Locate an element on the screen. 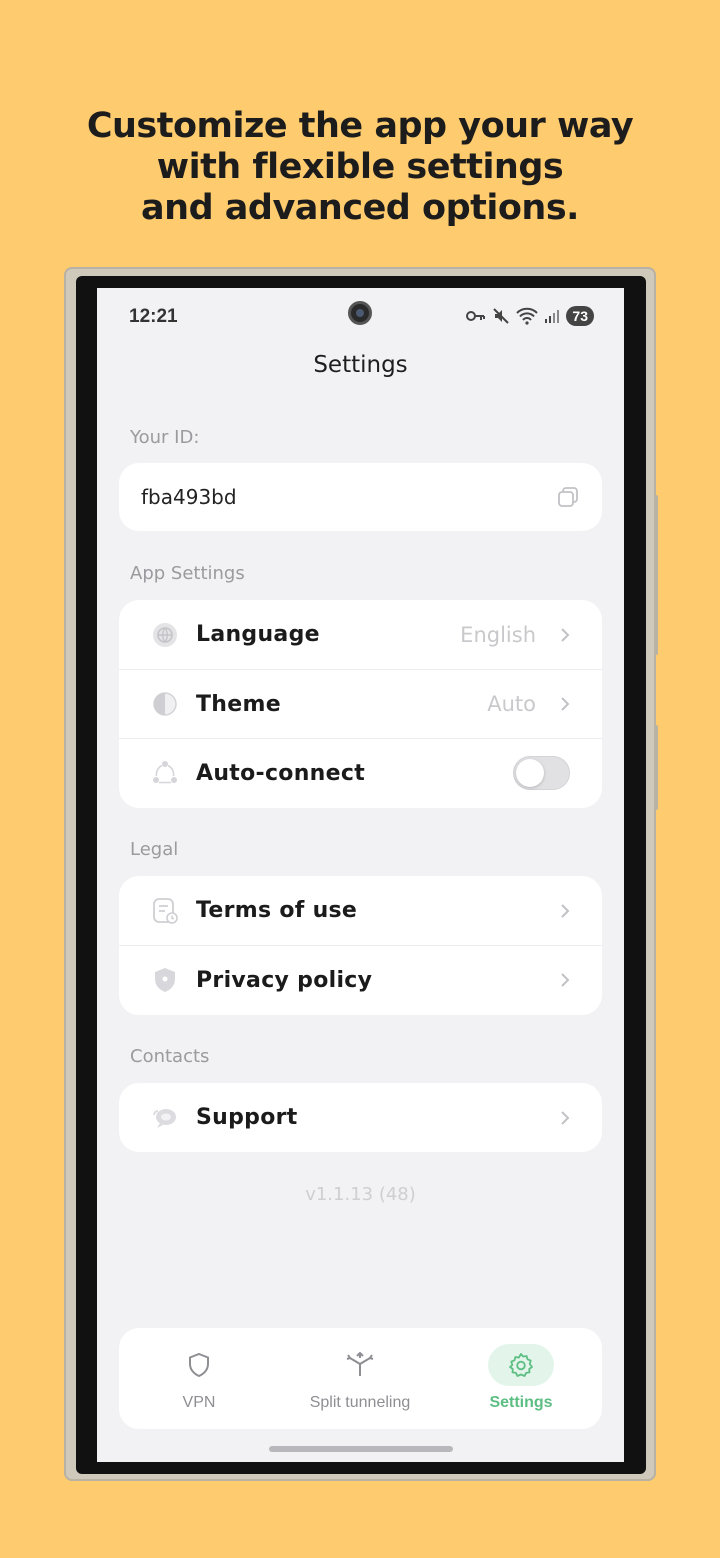  toggle-knob is located at coordinates (530, 773).